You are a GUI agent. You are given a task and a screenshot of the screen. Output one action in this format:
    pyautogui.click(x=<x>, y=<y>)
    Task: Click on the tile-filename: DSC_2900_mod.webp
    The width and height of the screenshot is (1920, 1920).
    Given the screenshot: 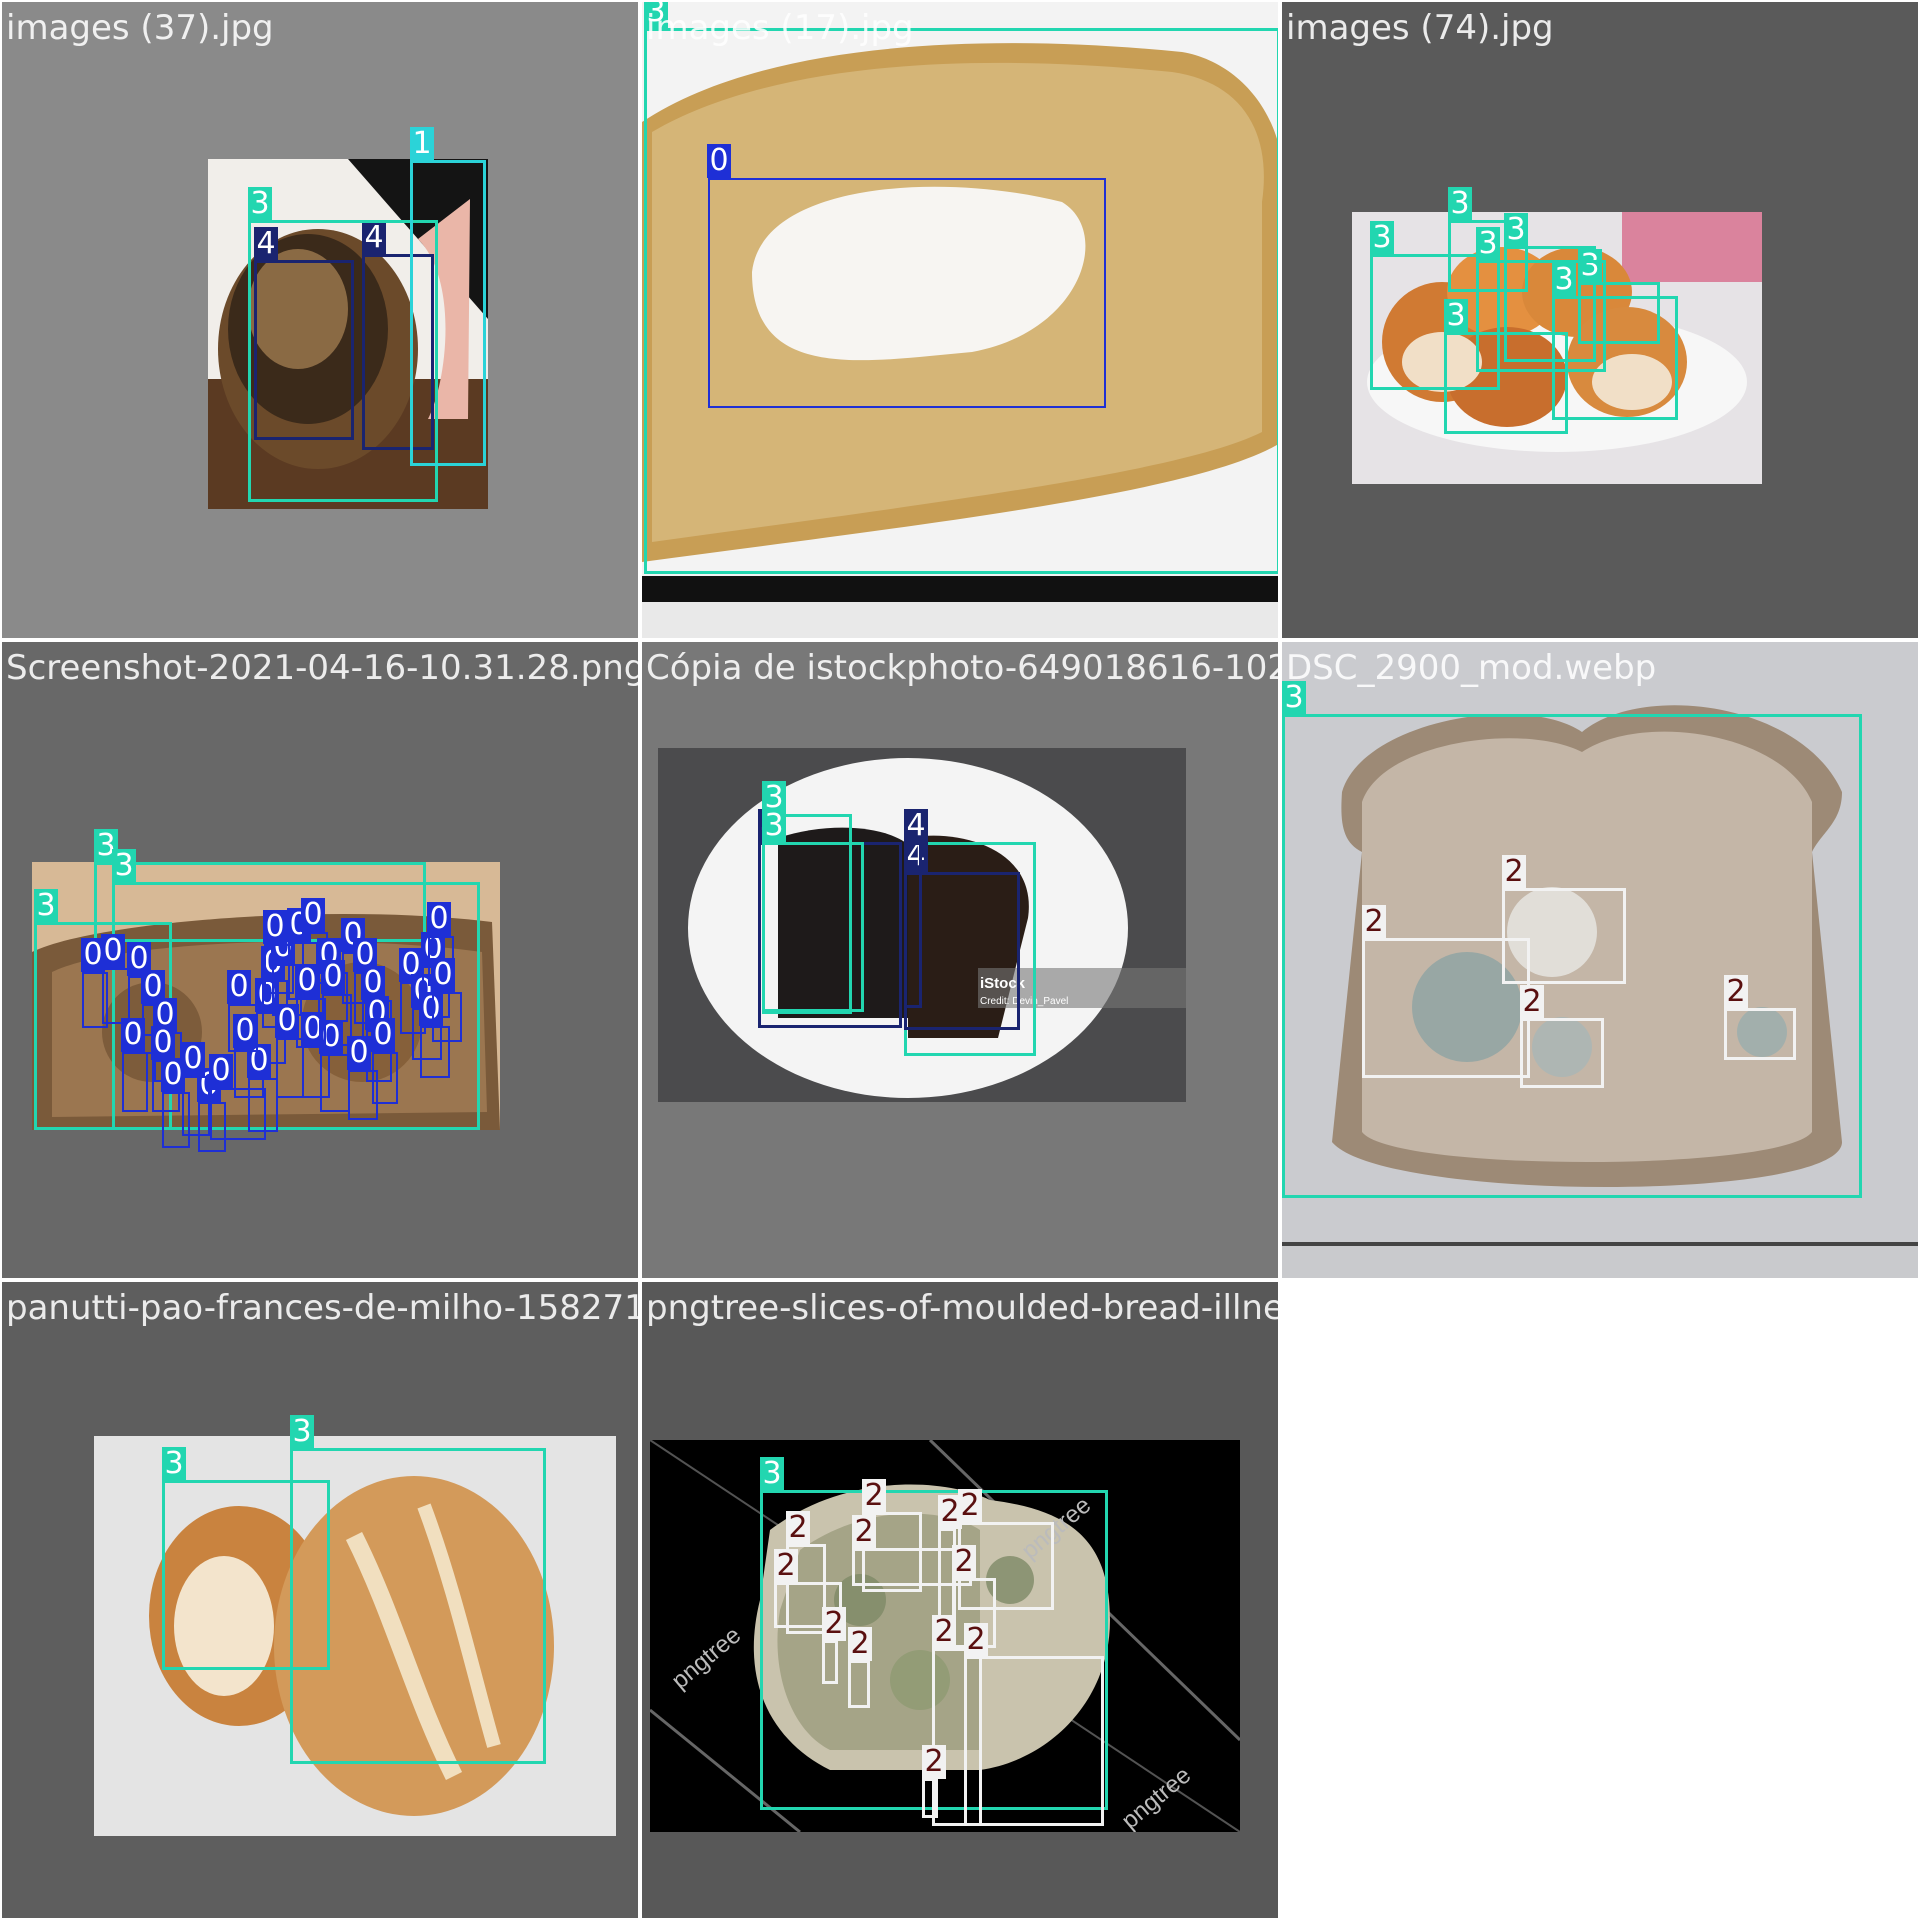 What is the action you would take?
    pyautogui.click(x=1471, y=668)
    